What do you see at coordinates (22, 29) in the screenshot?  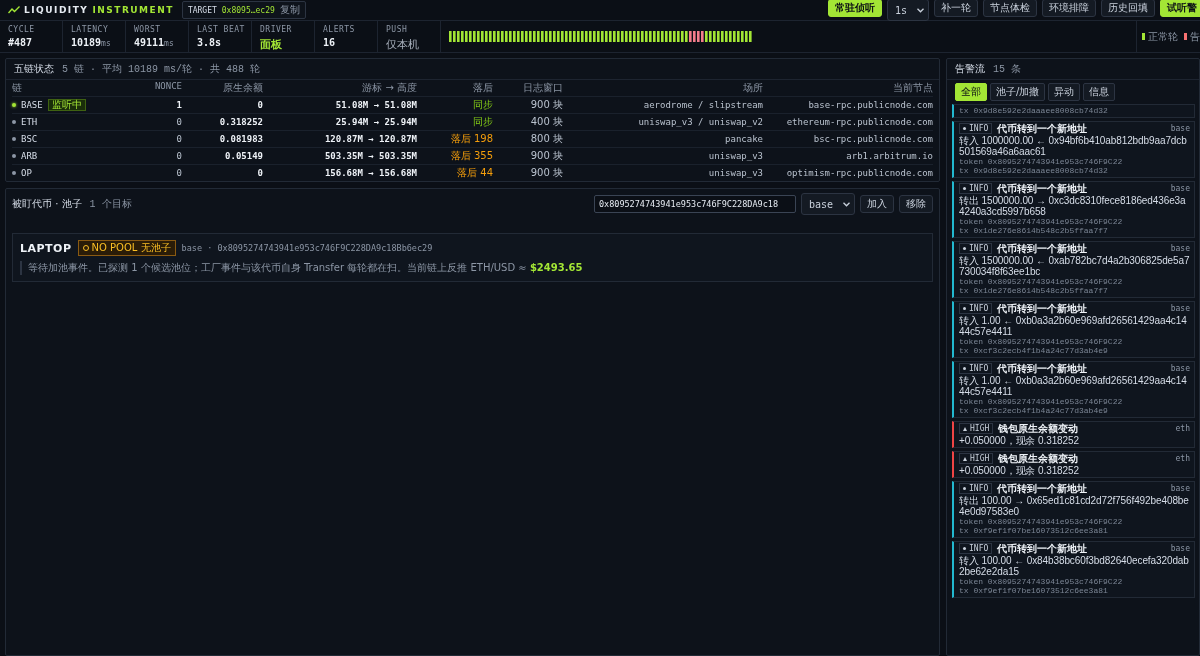 I see `stat-label: CYCLE` at bounding box center [22, 29].